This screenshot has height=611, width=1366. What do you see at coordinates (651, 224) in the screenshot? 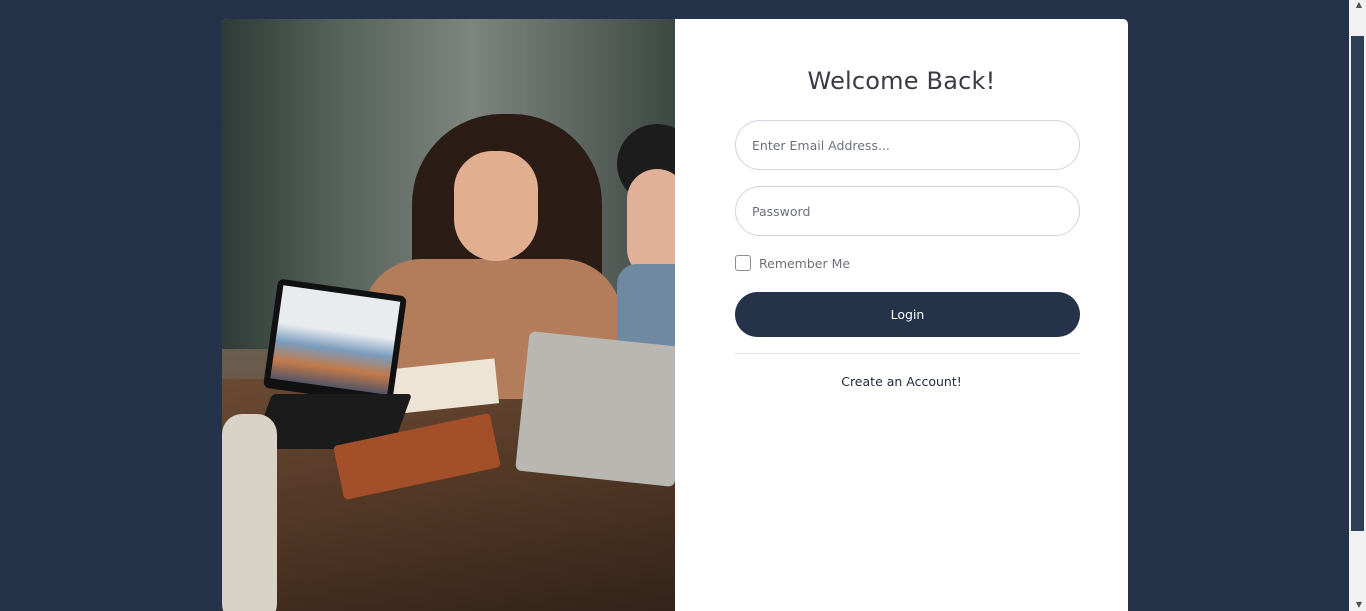
I see `photo-person2-face` at bounding box center [651, 224].